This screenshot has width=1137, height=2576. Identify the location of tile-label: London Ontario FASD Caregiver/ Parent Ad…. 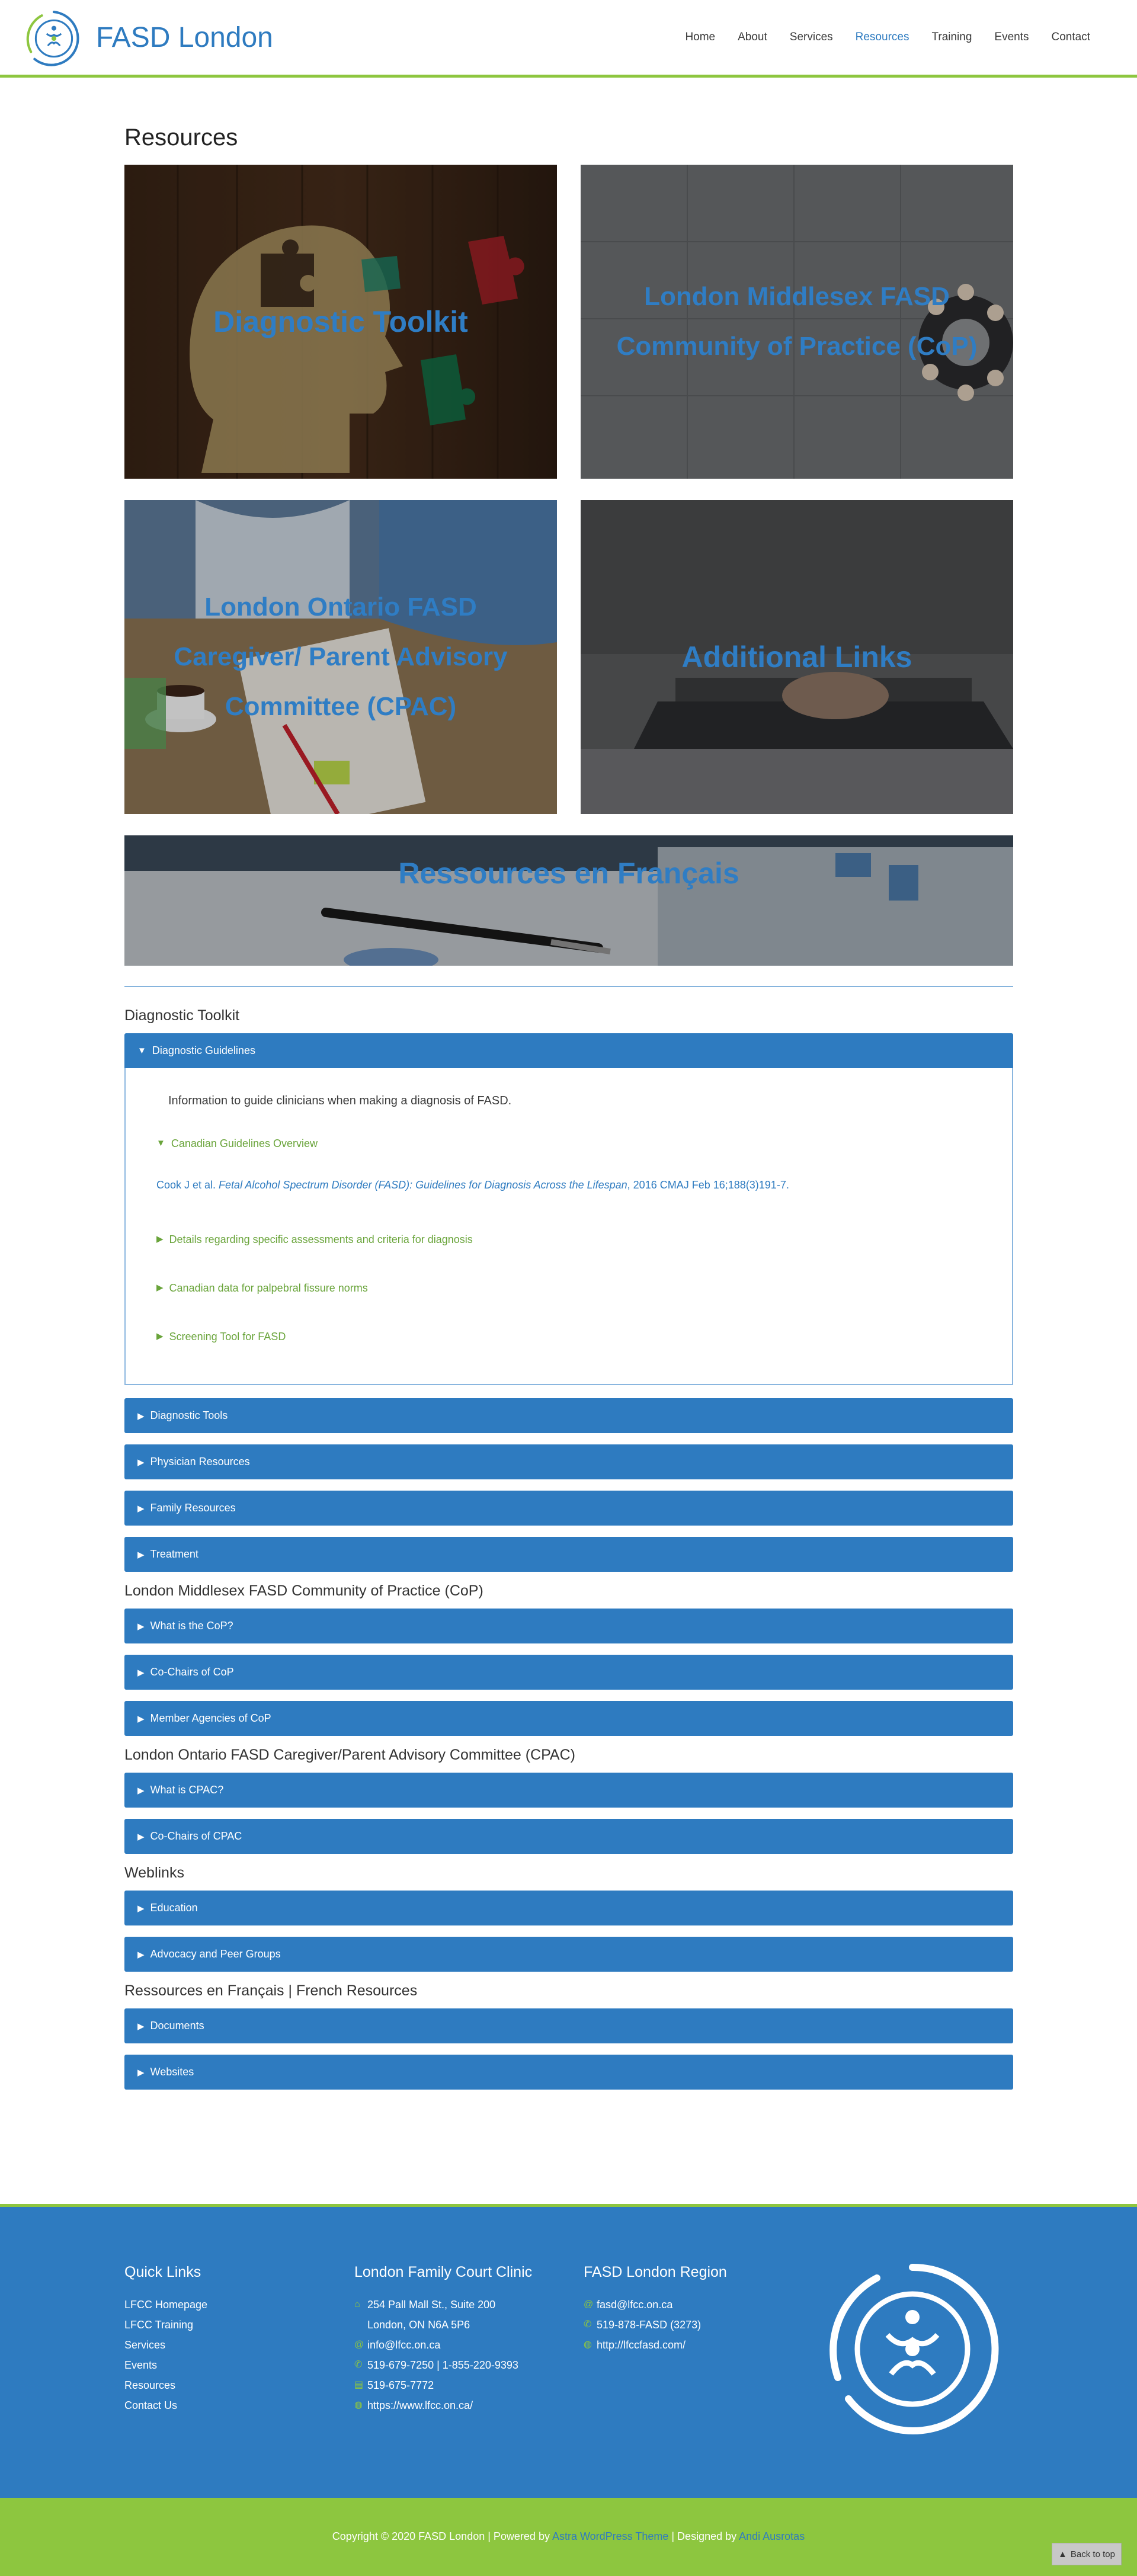
(341, 656).